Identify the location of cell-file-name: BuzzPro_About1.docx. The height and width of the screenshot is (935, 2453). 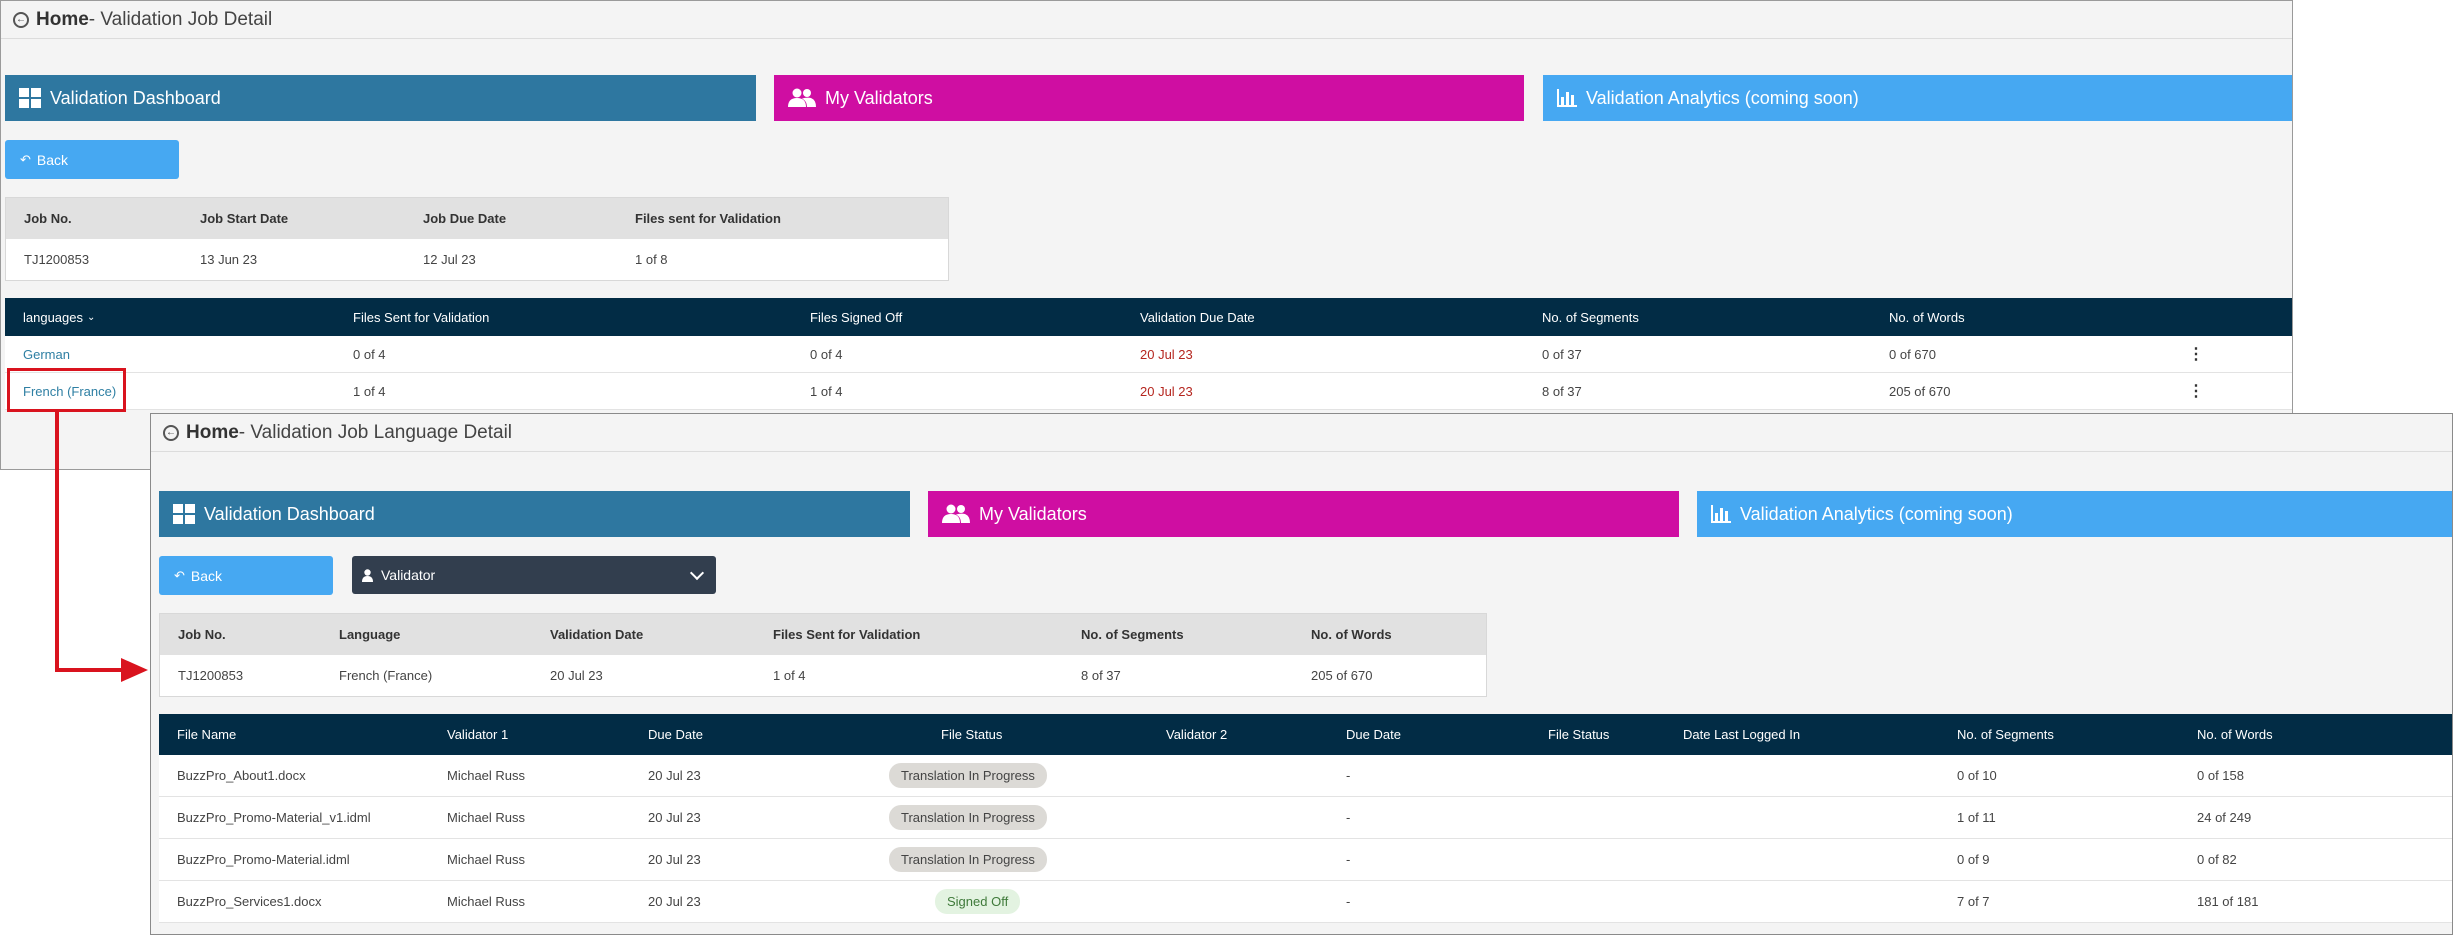
(241, 775).